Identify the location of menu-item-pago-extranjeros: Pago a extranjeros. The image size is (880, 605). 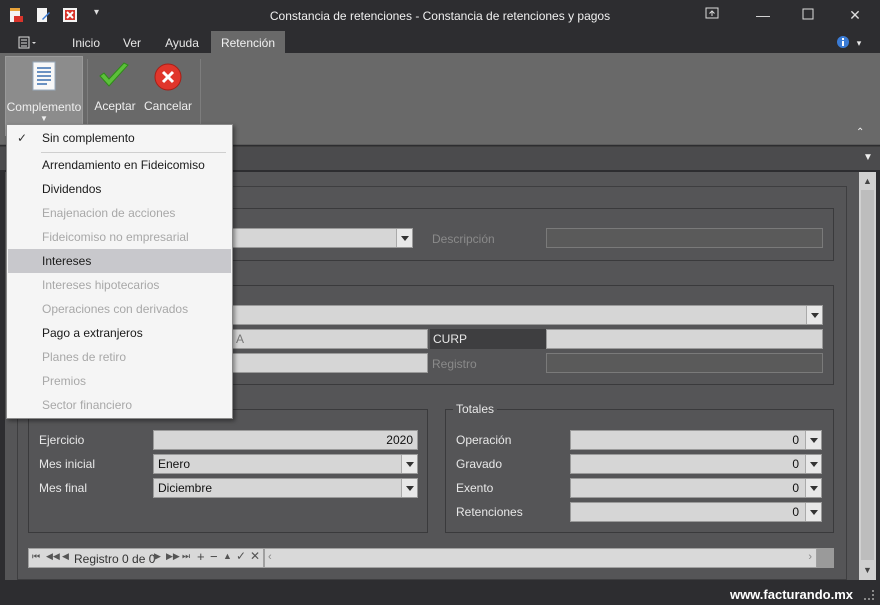
(119, 333).